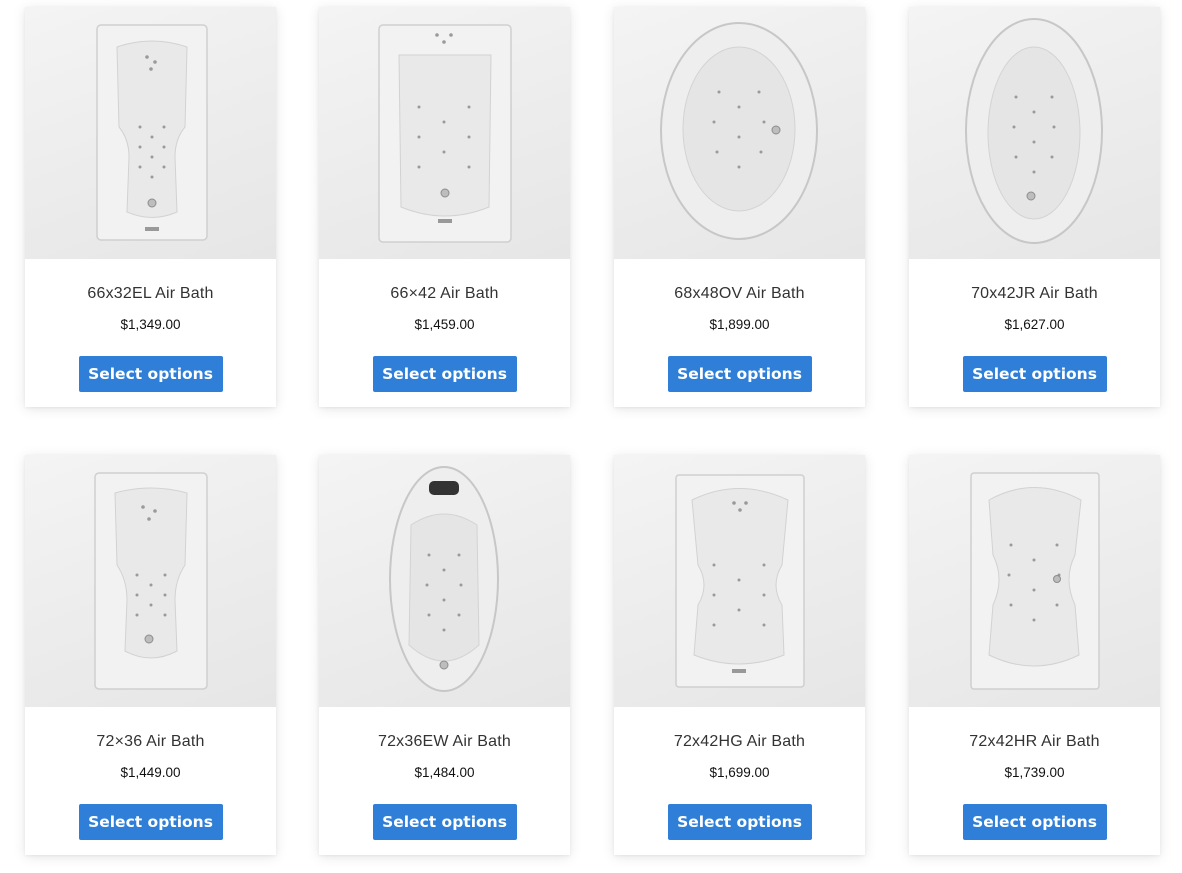  I want to click on freestanding-tub-icon, so click(444, 579).